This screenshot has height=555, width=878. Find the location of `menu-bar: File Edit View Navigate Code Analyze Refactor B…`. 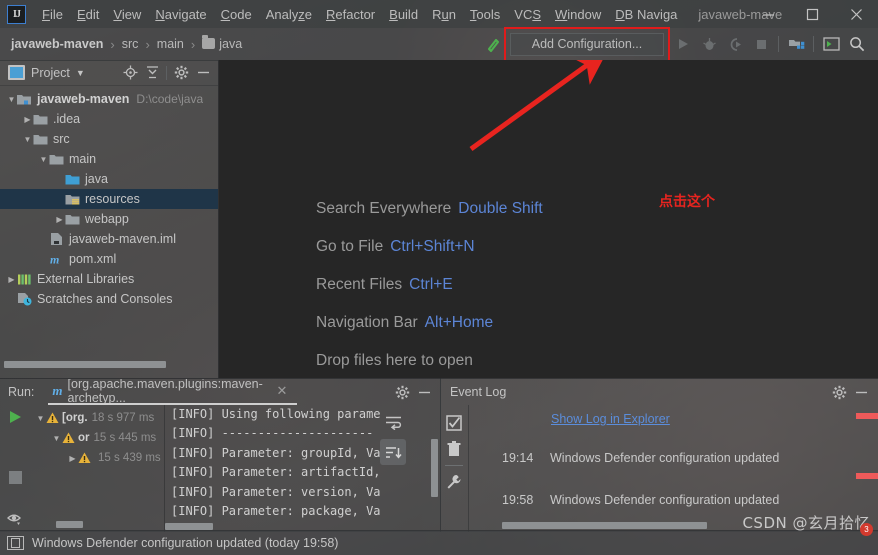

menu-bar: File Edit View Navigate Code Analyze Refactor B… is located at coordinates (359, 14).